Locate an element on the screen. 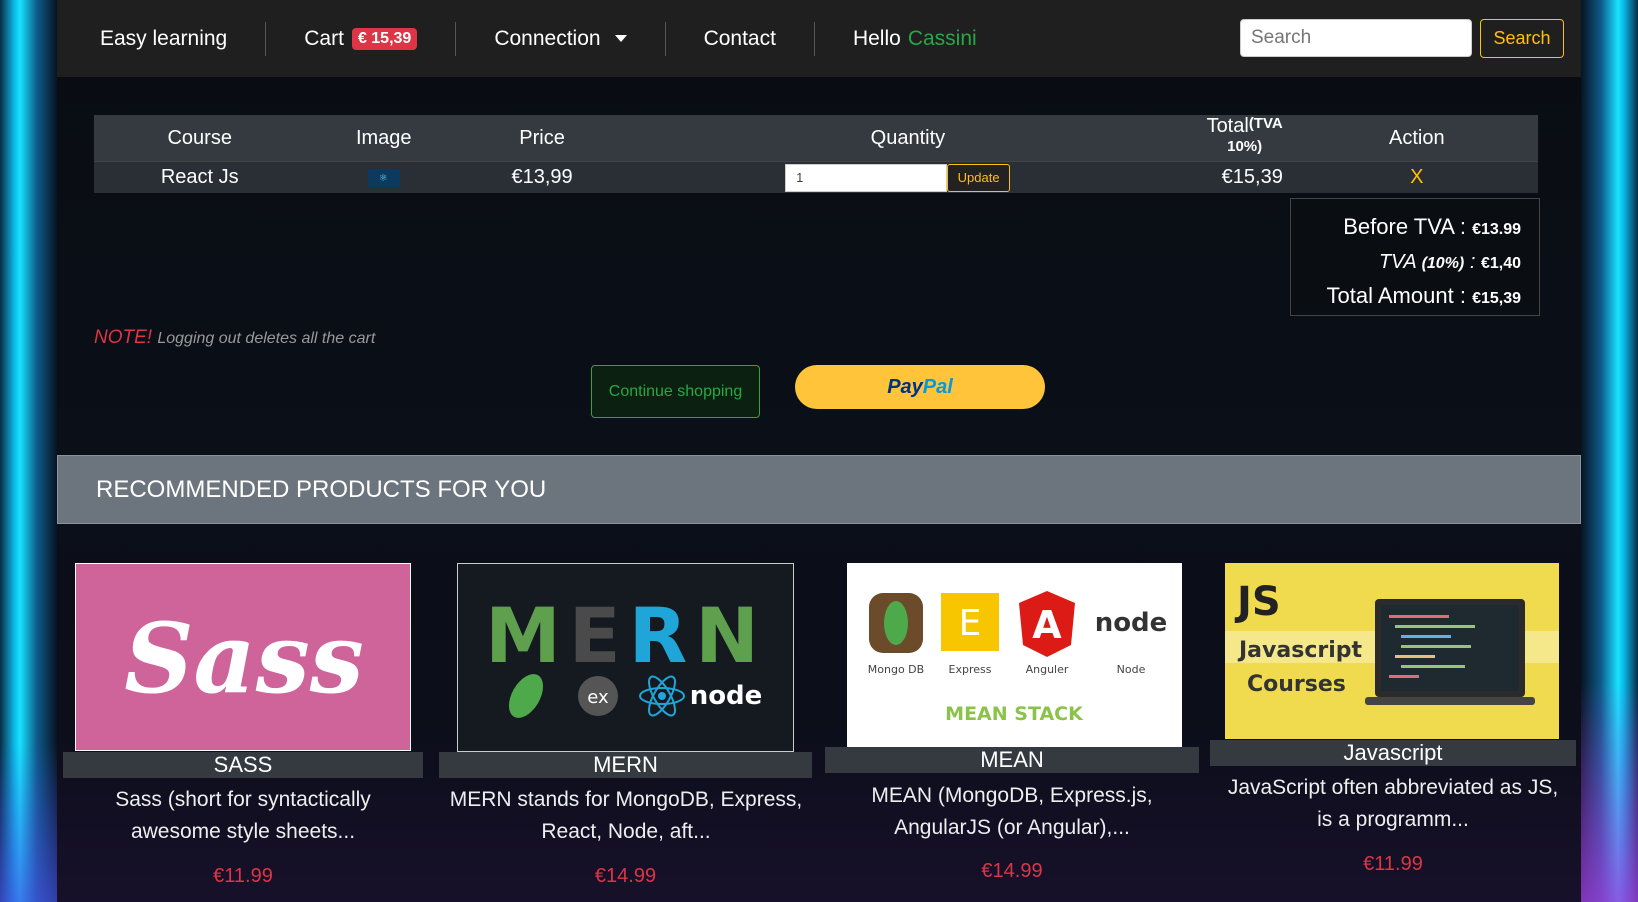  nav-user-greeting: Hello Cassini is located at coordinates (914, 38).